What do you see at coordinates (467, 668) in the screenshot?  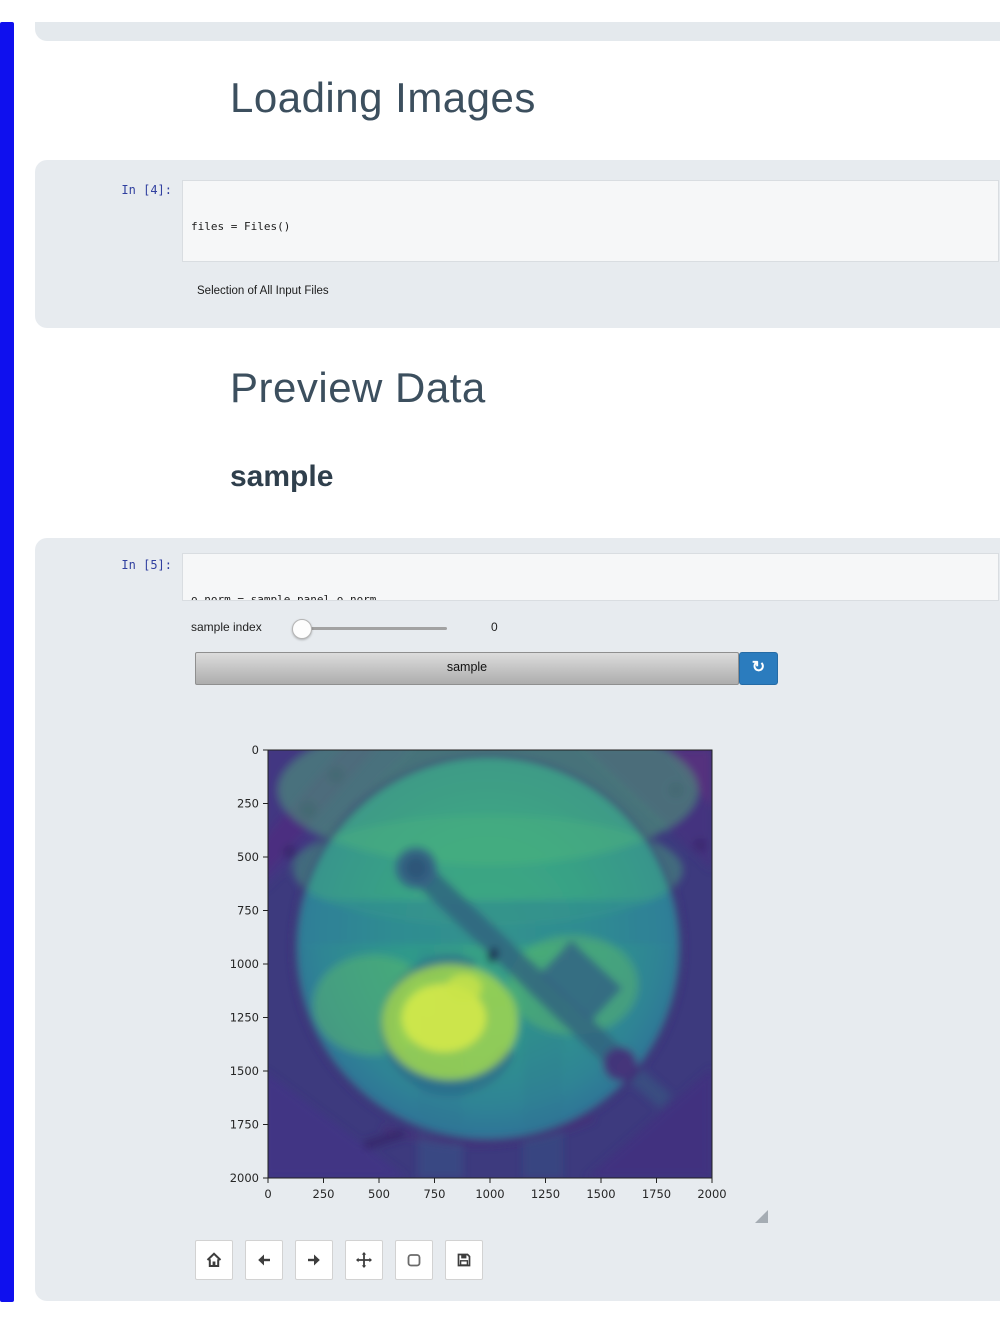 I see `sample-toggle-button: sample` at bounding box center [467, 668].